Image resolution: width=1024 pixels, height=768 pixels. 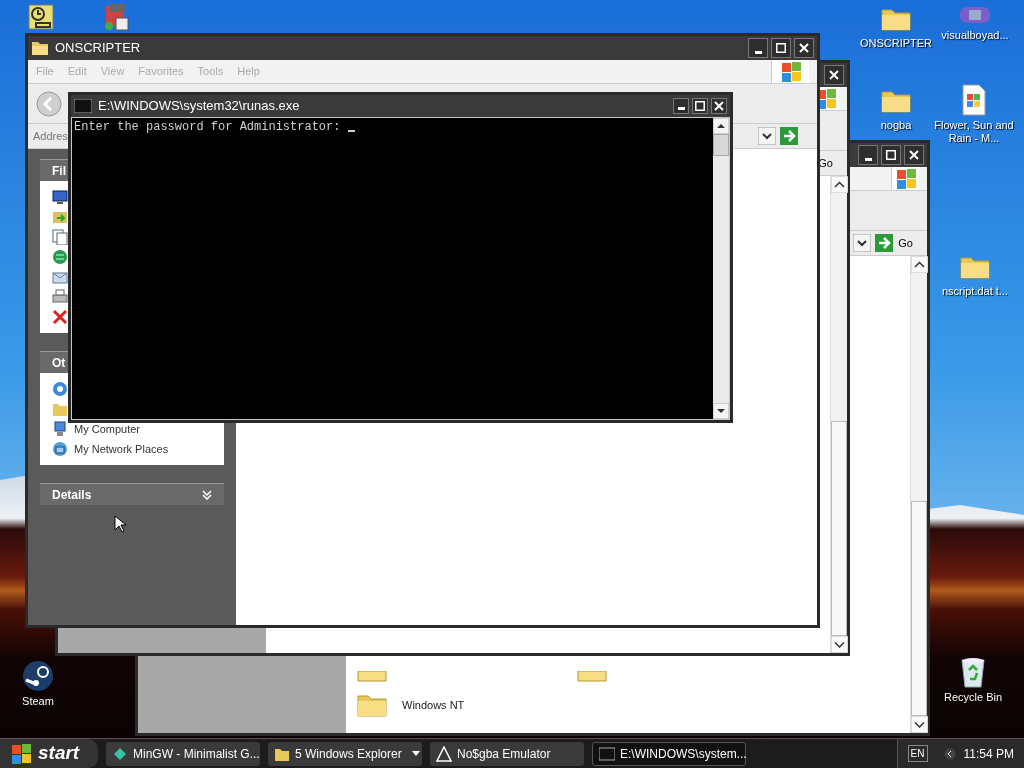 I want to click on globe-icon, so click(x=60, y=257).